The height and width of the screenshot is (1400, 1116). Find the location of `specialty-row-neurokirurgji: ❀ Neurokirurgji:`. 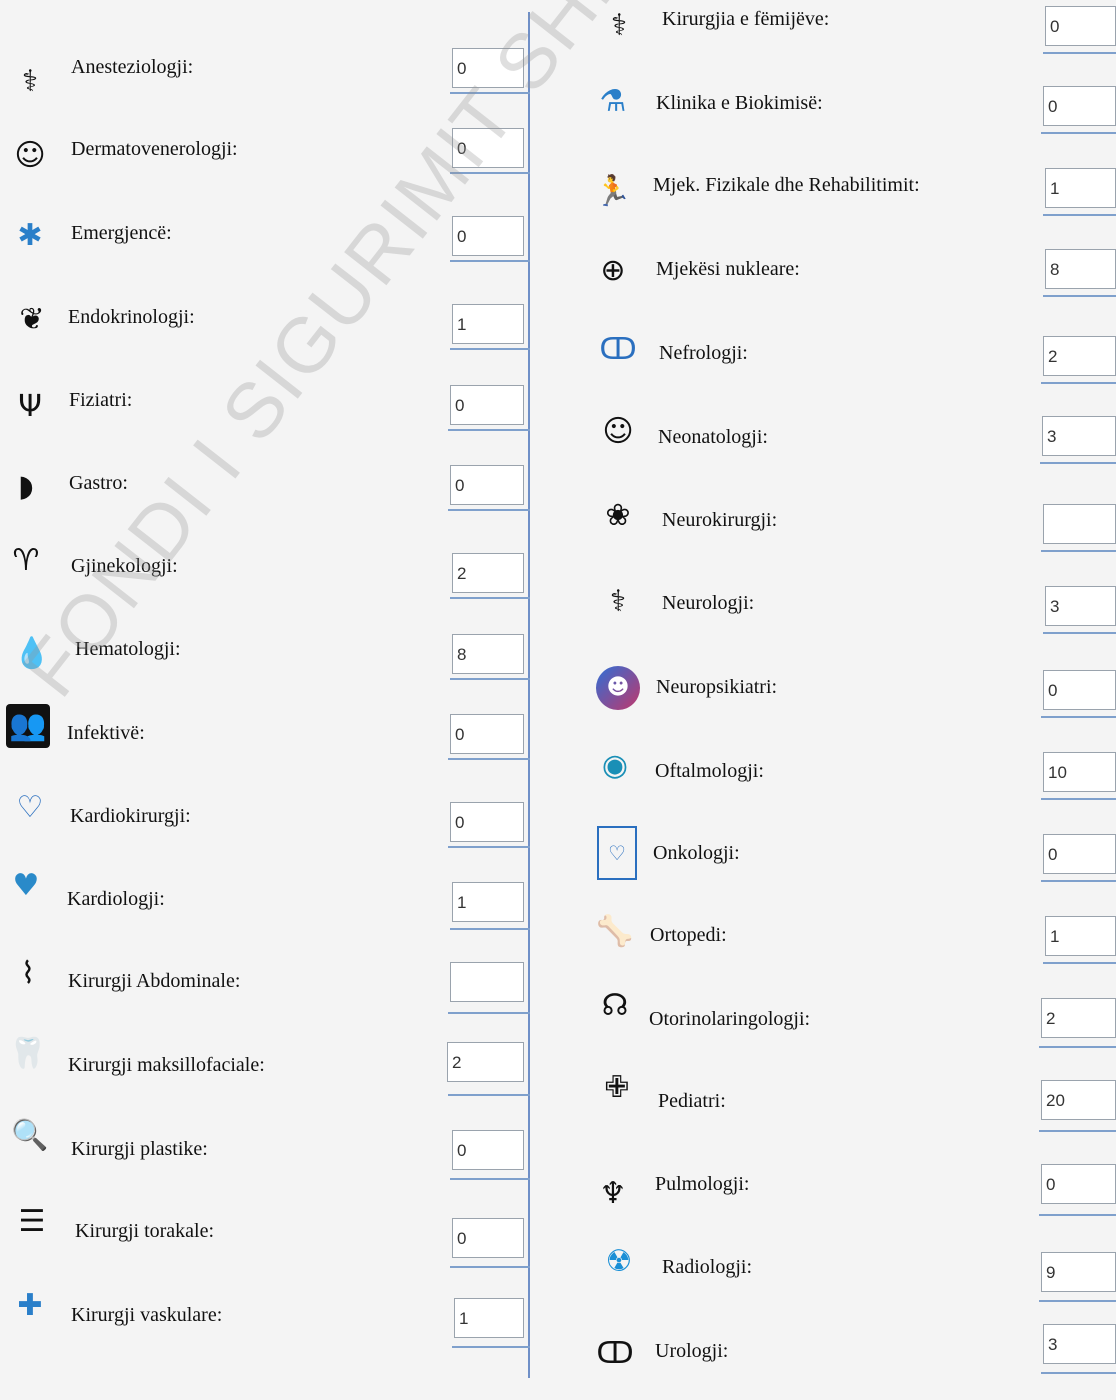

specialty-row-neurokirurgji: ❀ Neurokirurgji: is located at coordinates (825, 536).